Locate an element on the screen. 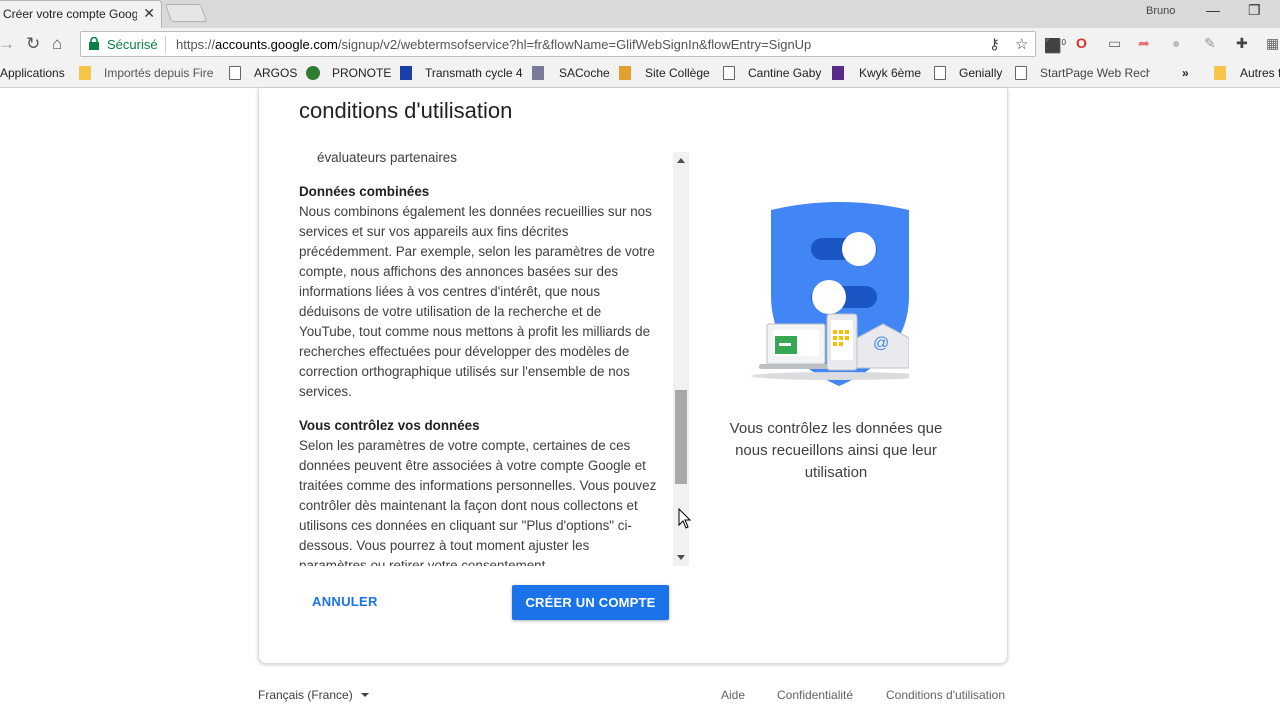  scroll-up-arrow-icon is located at coordinates (681, 160).